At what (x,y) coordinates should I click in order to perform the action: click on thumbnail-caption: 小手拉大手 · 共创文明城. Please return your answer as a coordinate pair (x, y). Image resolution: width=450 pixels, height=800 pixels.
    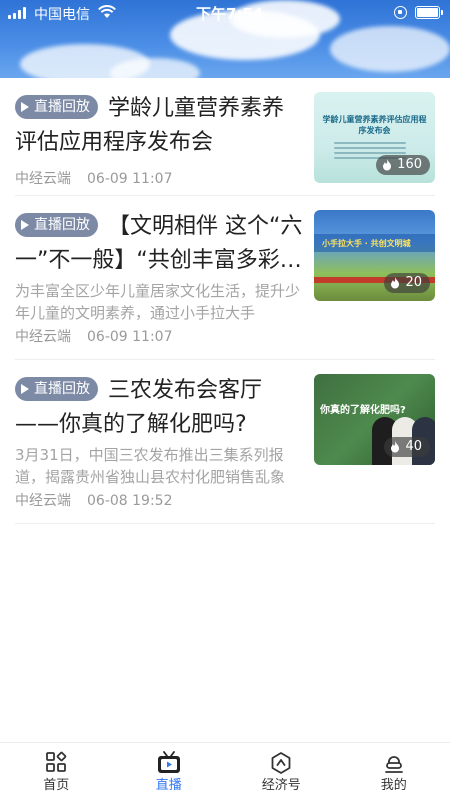
    Looking at the image, I should click on (366, 243).